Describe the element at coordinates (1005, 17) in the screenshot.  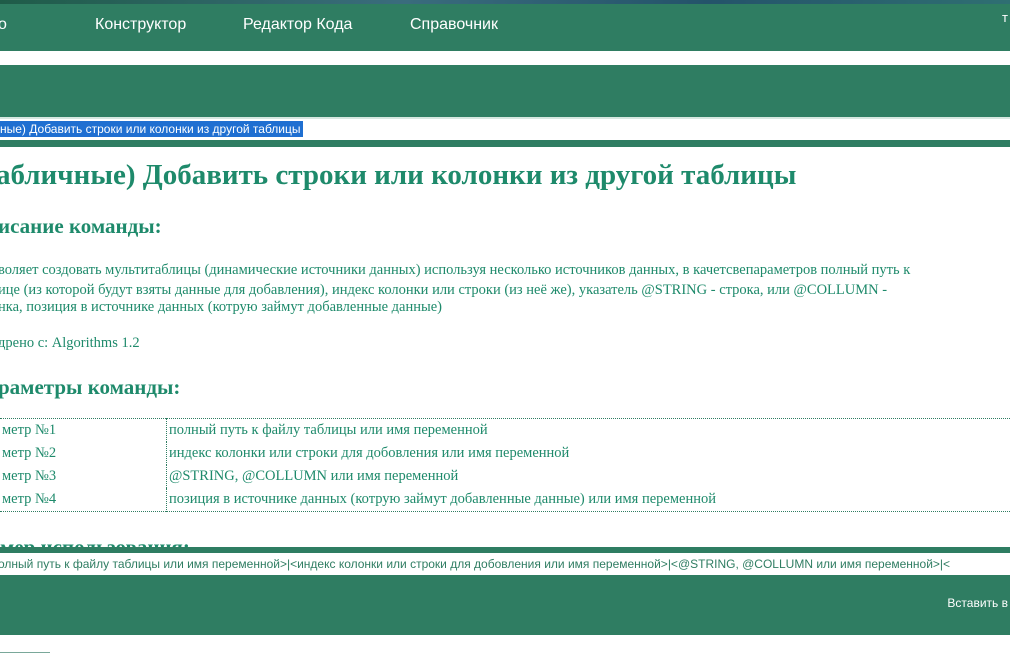
I see `corner-glyph: т` at that location.